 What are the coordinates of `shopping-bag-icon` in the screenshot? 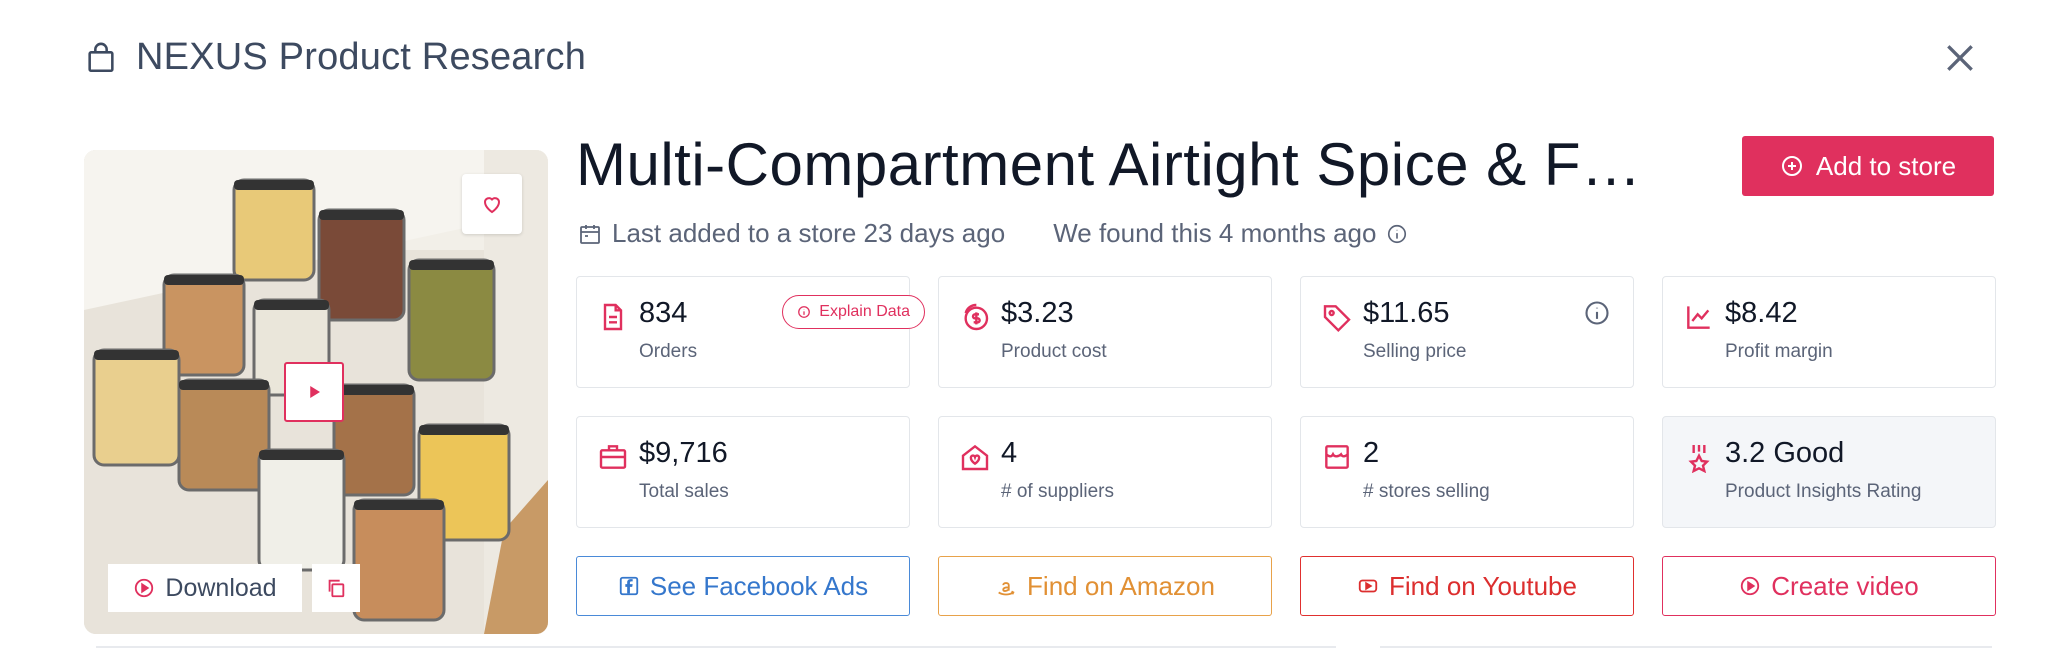 It's located at (101, 57).